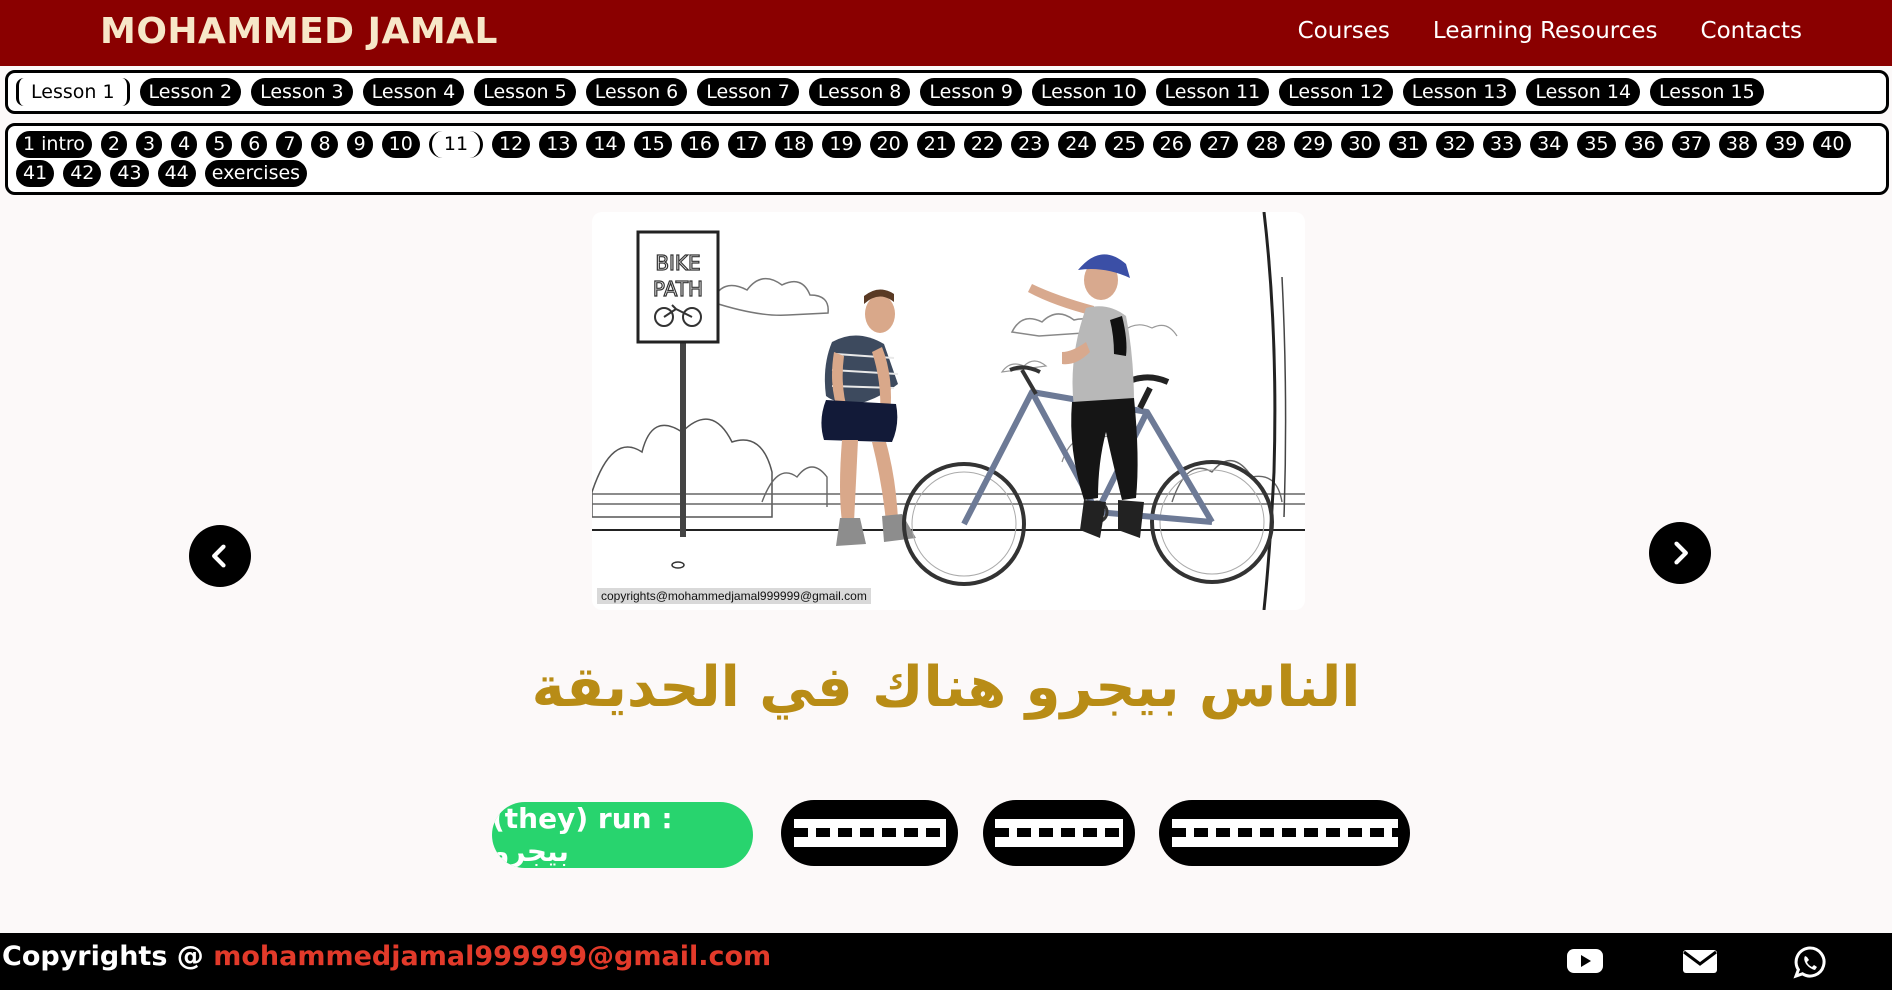 The width and height of the screenshot is (1892, 990). I want to click on lesson-tab: Lesson 7, so click(748, 92).